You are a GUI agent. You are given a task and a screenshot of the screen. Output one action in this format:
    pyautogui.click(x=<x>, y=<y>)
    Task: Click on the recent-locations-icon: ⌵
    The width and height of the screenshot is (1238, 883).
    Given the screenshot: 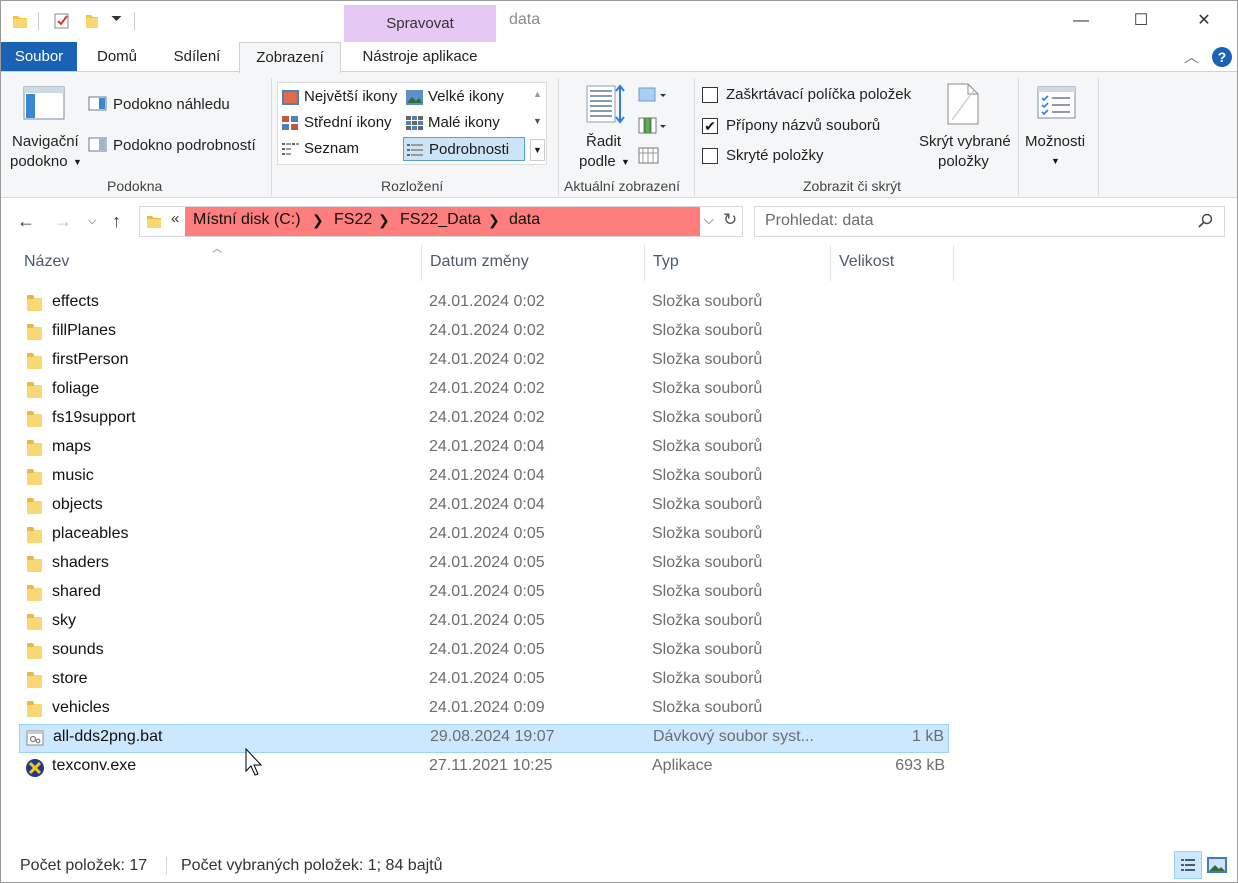 What is the action you would take?
    pyautogui.click(x=92, y=221)
    